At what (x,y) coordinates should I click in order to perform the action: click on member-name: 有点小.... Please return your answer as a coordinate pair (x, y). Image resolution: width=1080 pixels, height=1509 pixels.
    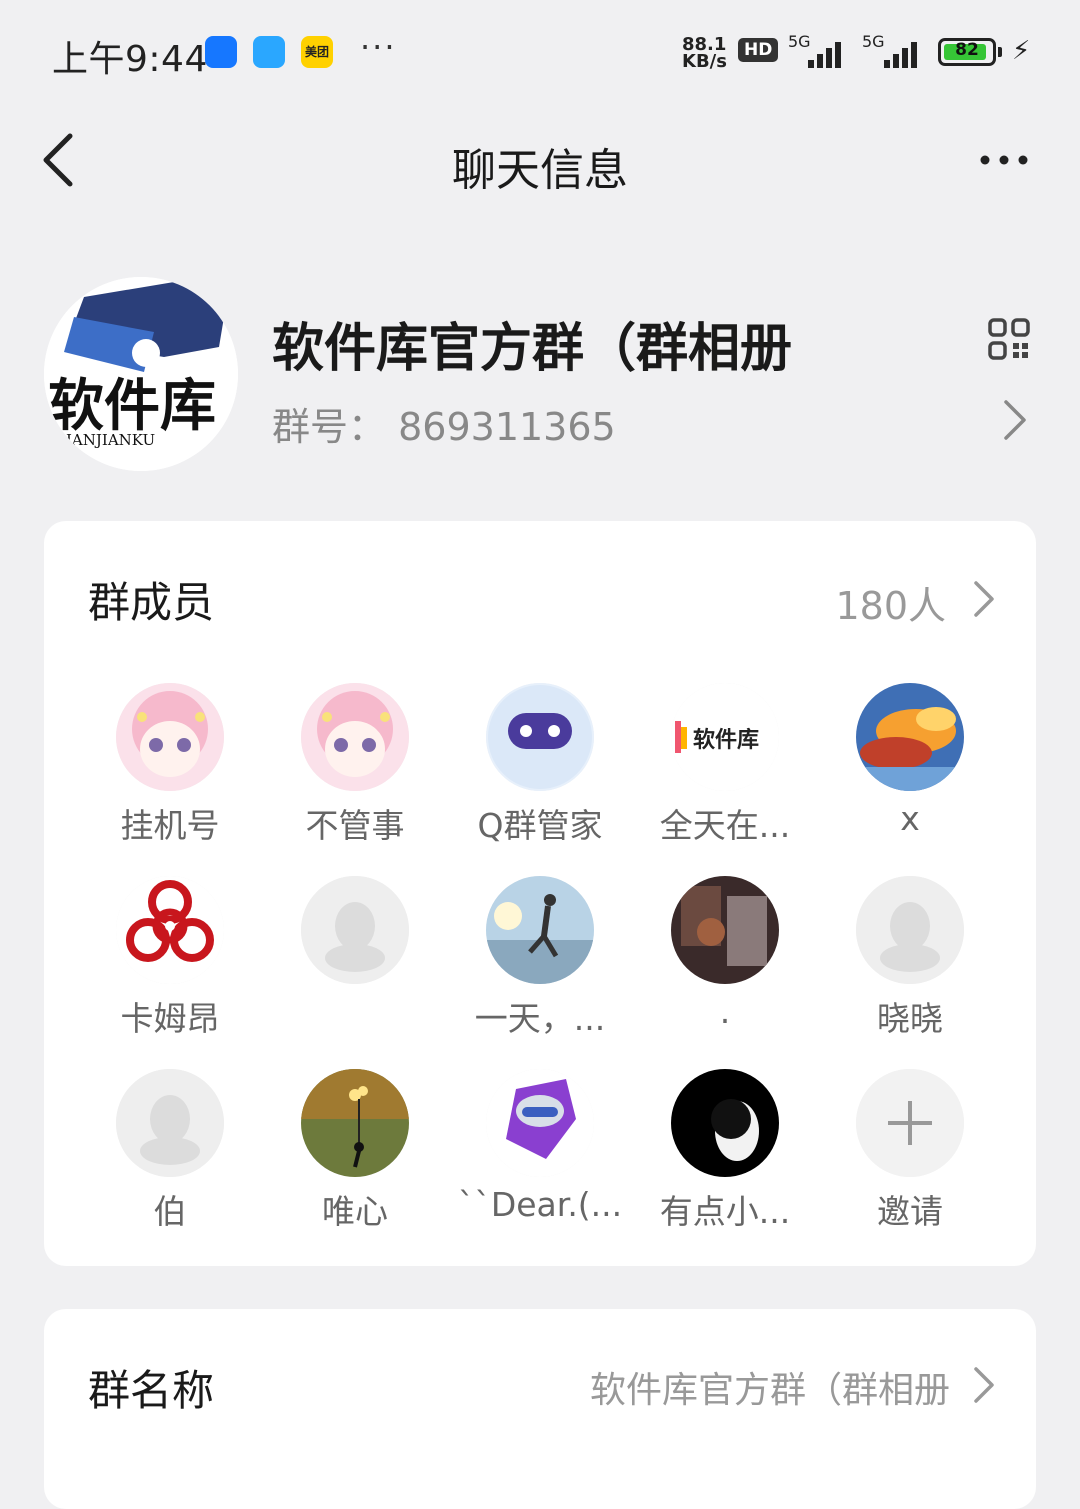
    Looking at the image, I should click on (725, 1211).